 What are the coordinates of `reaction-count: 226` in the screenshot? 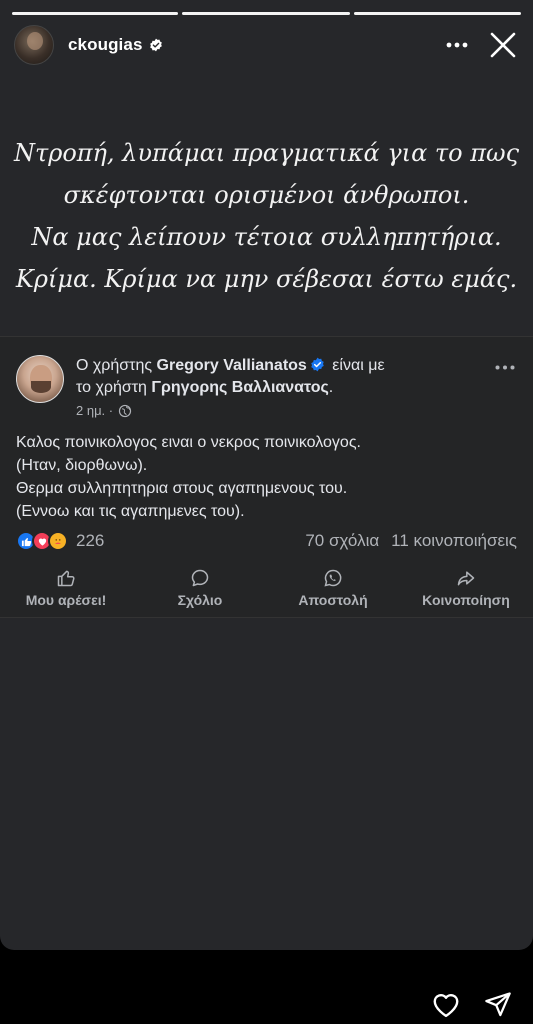 It's located at (90, 540).